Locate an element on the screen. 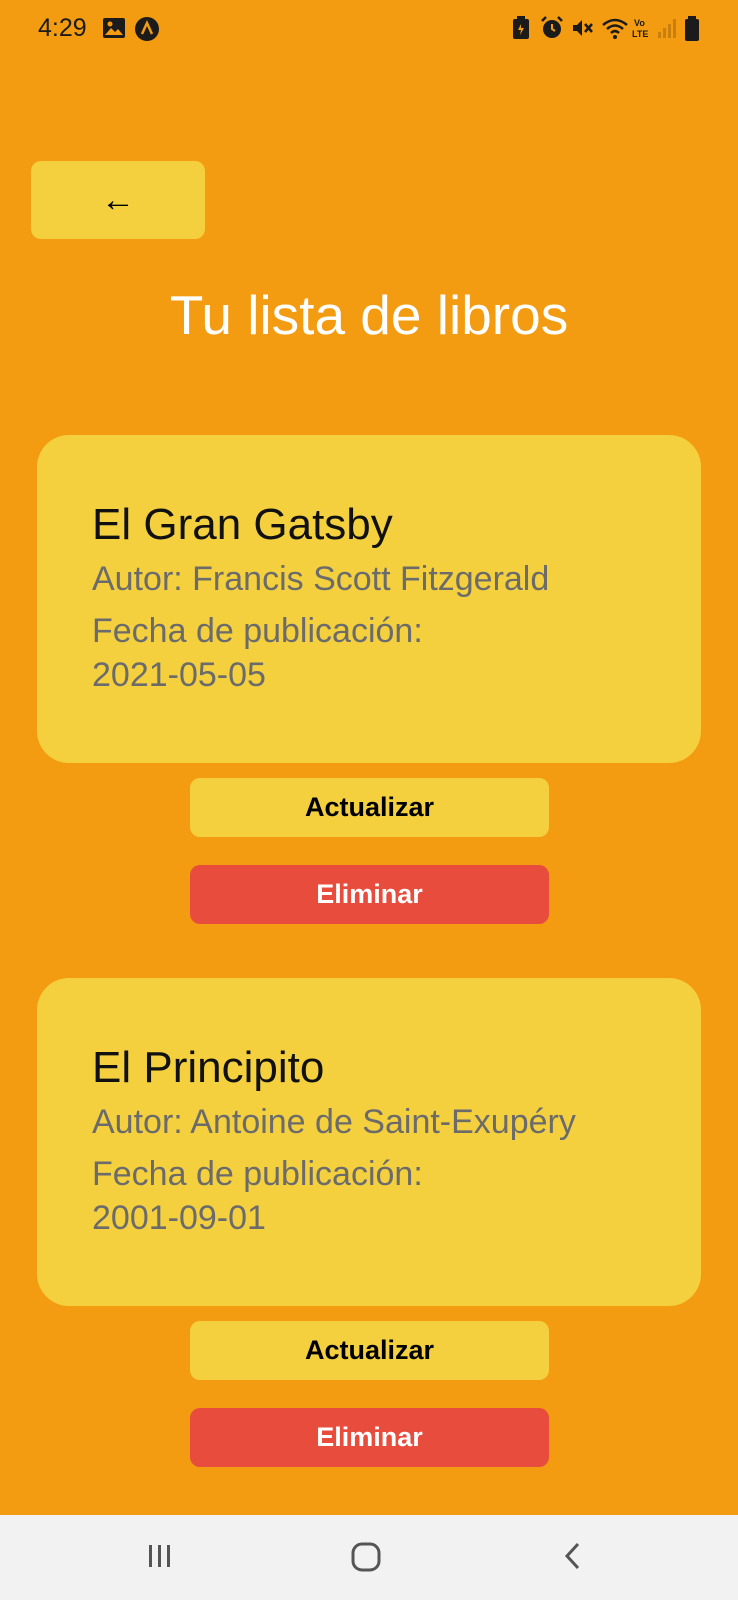 Image resolution: width=738 pixels, height=1600 pixels. book-date: 2021-05-05 is located at coordinates (179, 675).